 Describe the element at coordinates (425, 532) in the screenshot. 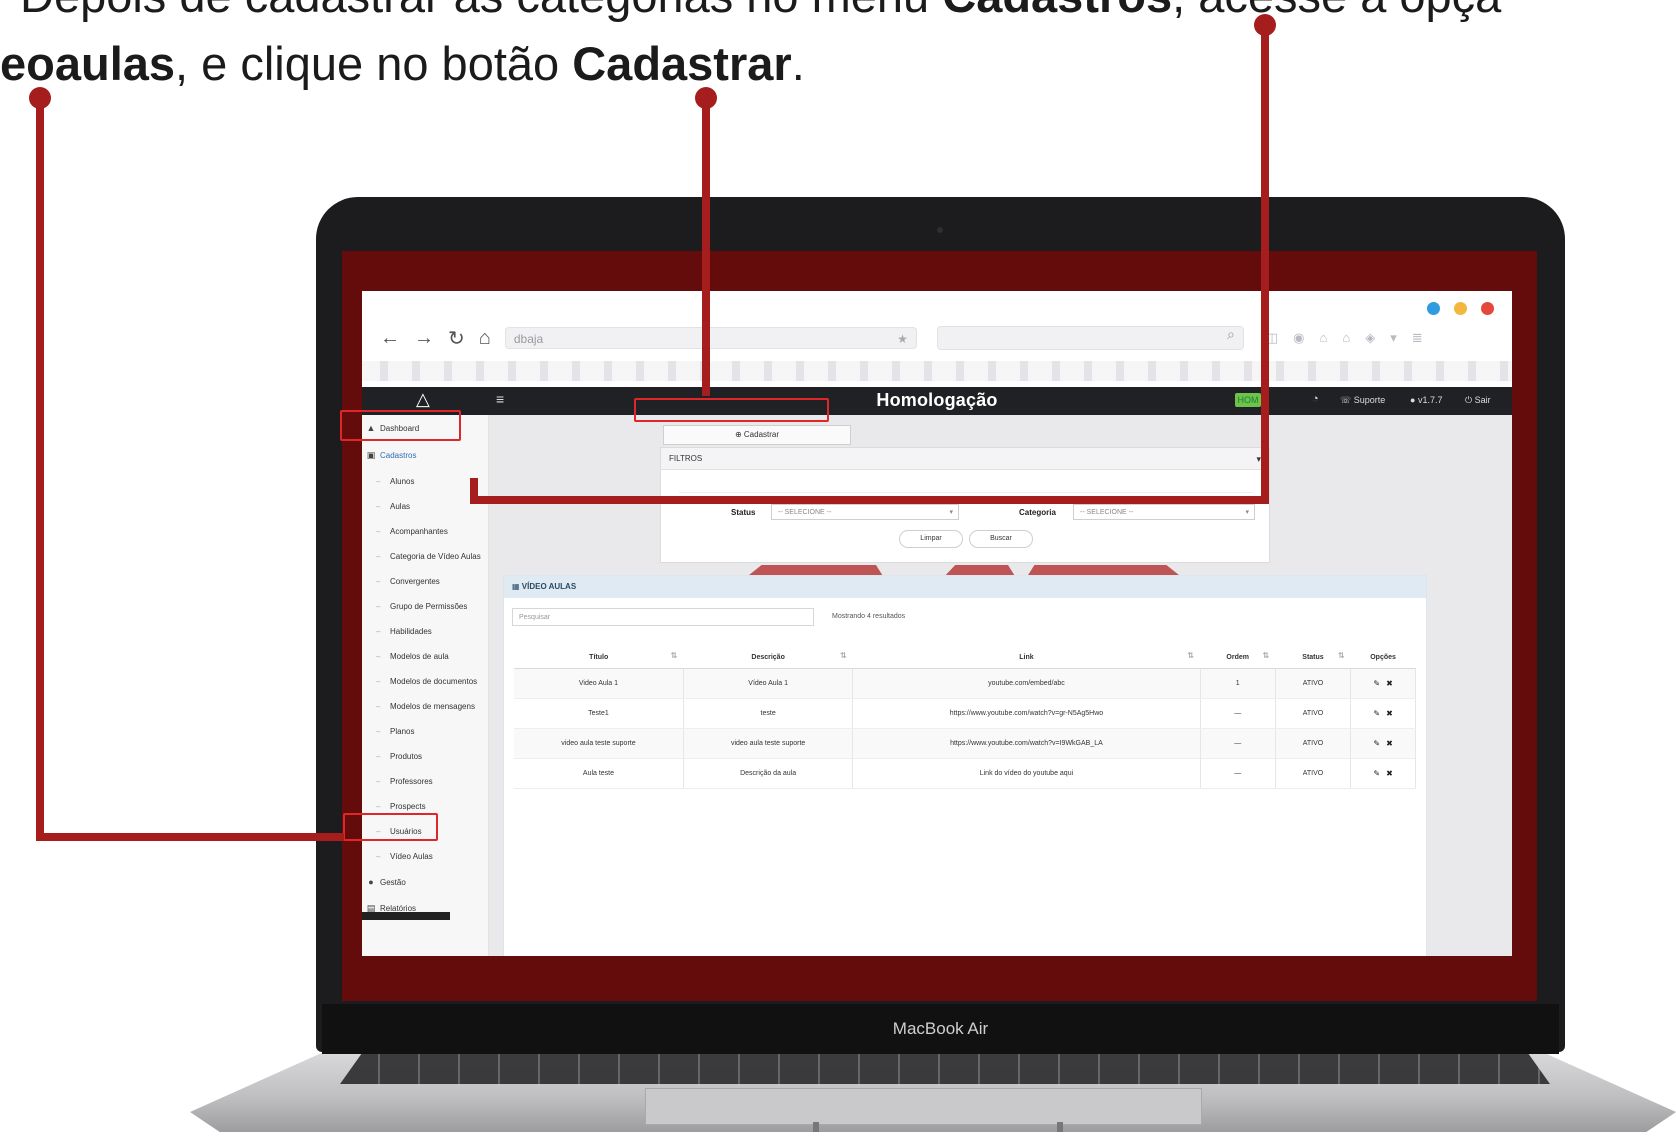

I see `sidebar-subitem: Acompanhantes` at that location.